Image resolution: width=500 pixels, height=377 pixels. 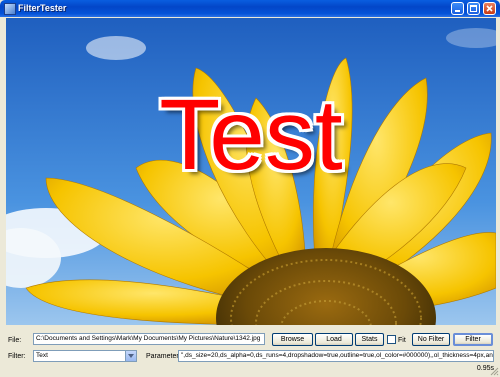 I want to click on dropdown-arrow-button, so click(x=130, y=356).